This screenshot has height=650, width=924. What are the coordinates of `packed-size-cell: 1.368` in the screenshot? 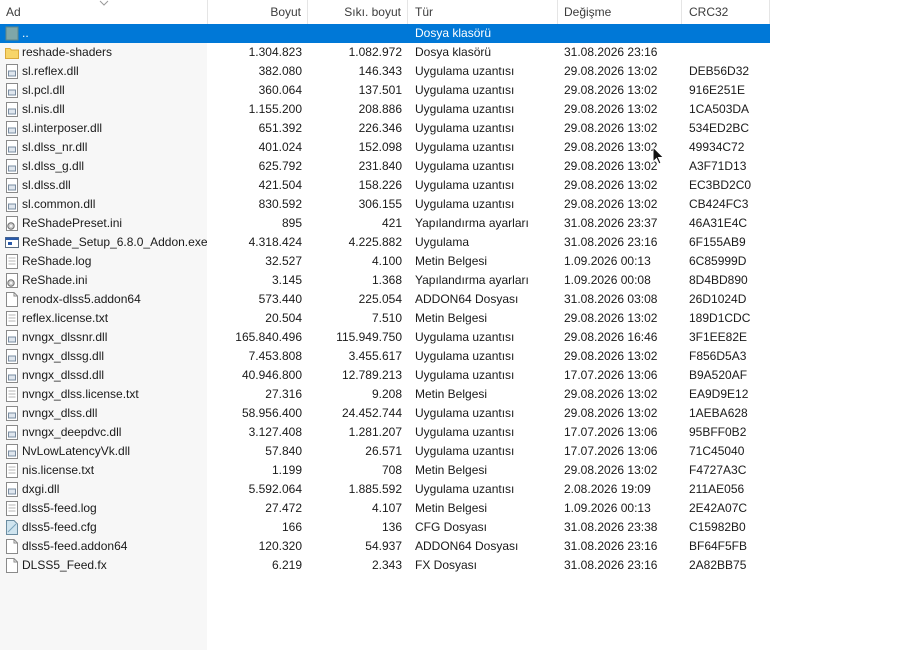 It's located at (386, 280).